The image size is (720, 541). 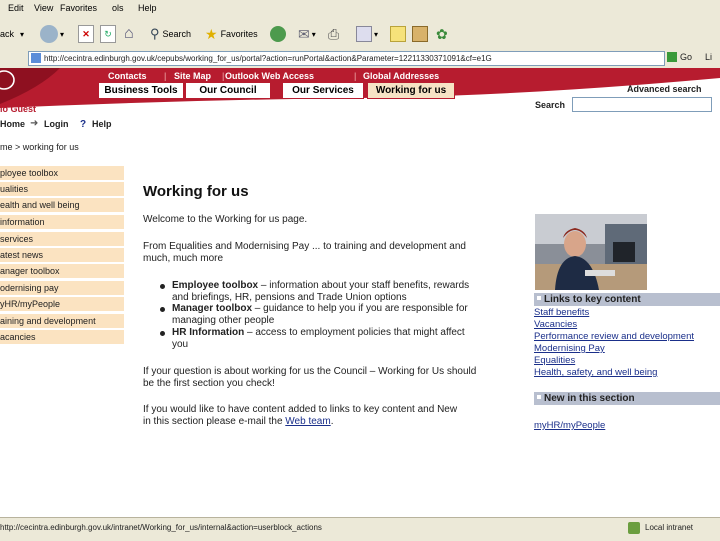 I want to click on sidebar-item-training: aining and development, so click(x=62, y=321).